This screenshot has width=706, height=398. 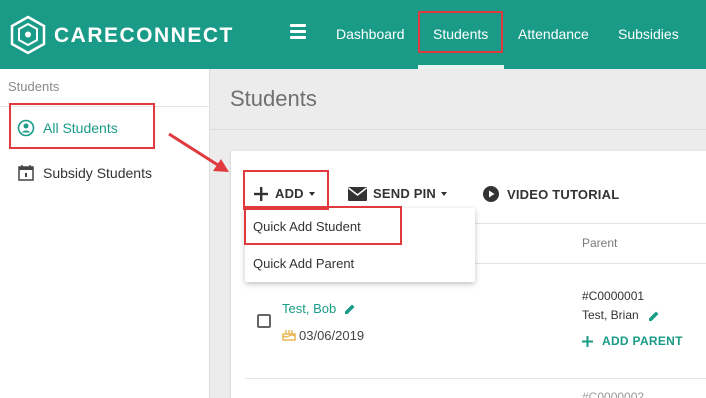 I want to click on send-pin-button: SEND PIN, so click(x=398, y=193).